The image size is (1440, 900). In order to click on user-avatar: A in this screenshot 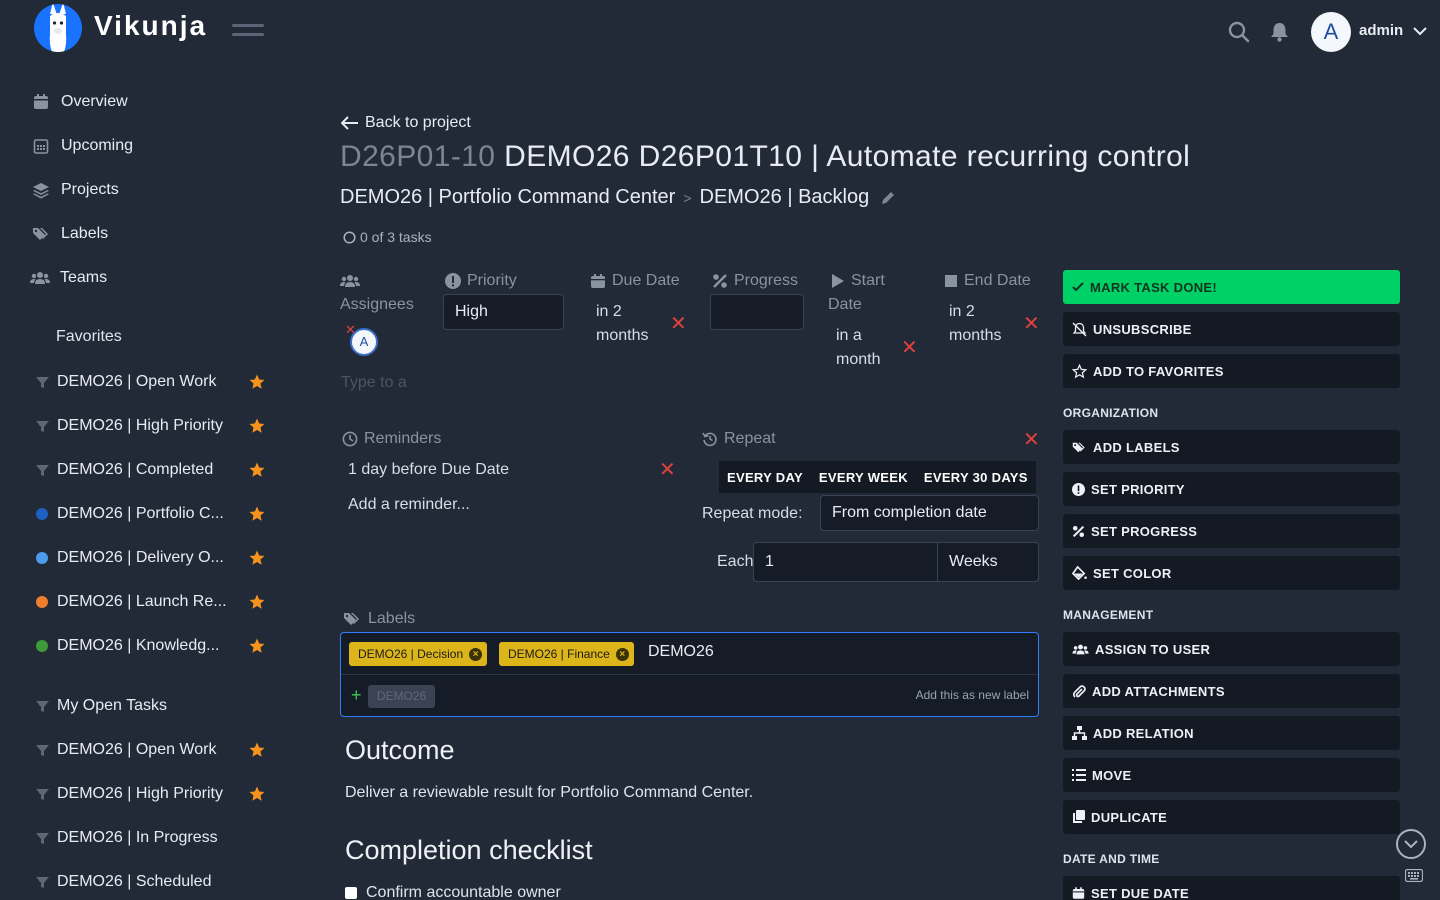, I will do `click(1331, 32)`.